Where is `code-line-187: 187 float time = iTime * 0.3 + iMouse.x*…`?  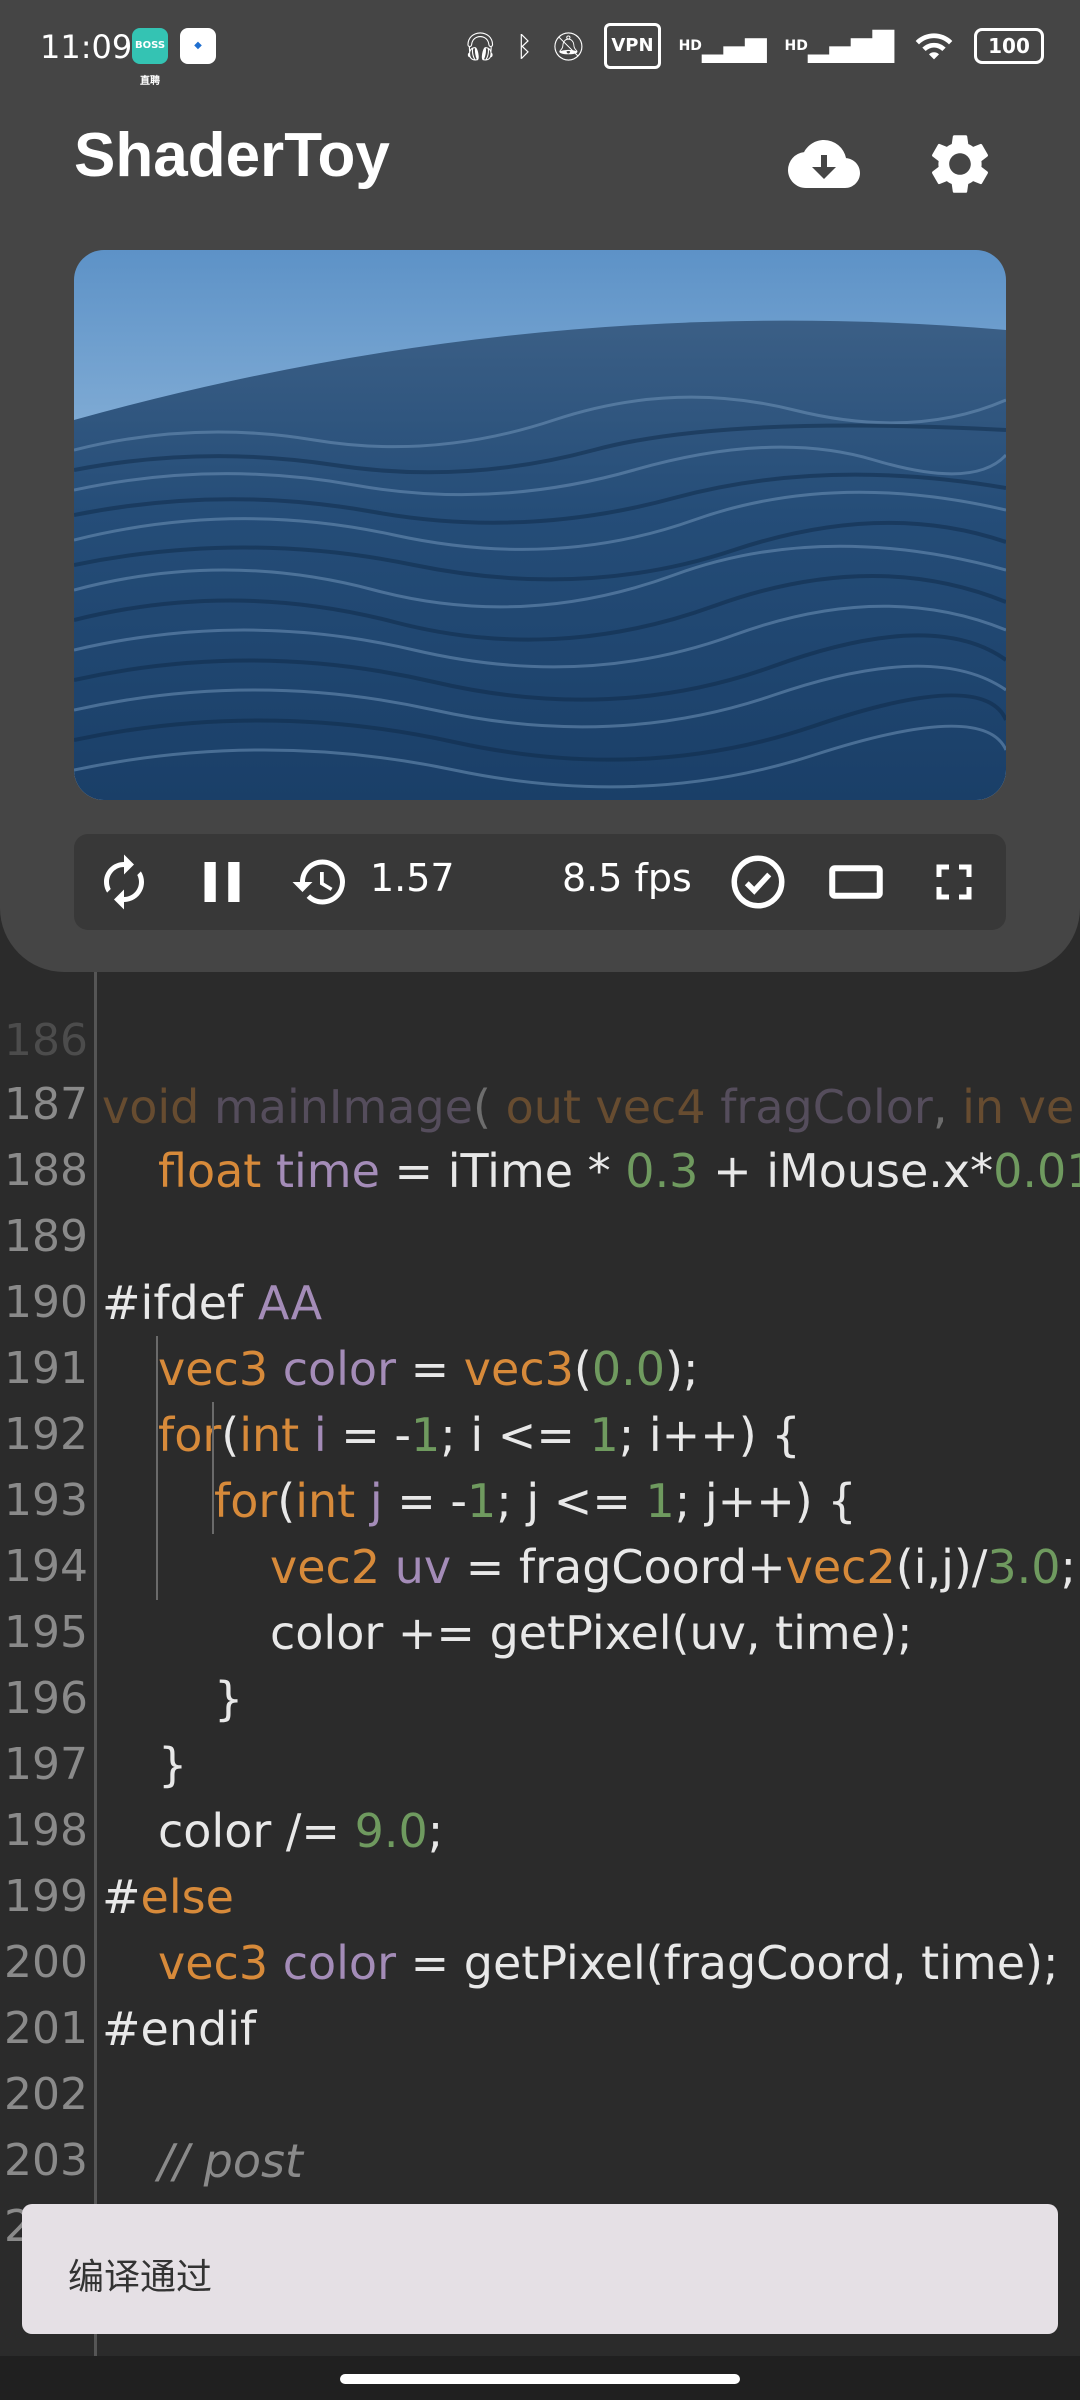 code-line-187: 187 float time = iTime * 0.3 + iMouse.x*… is located at coordinates (540, 1102).